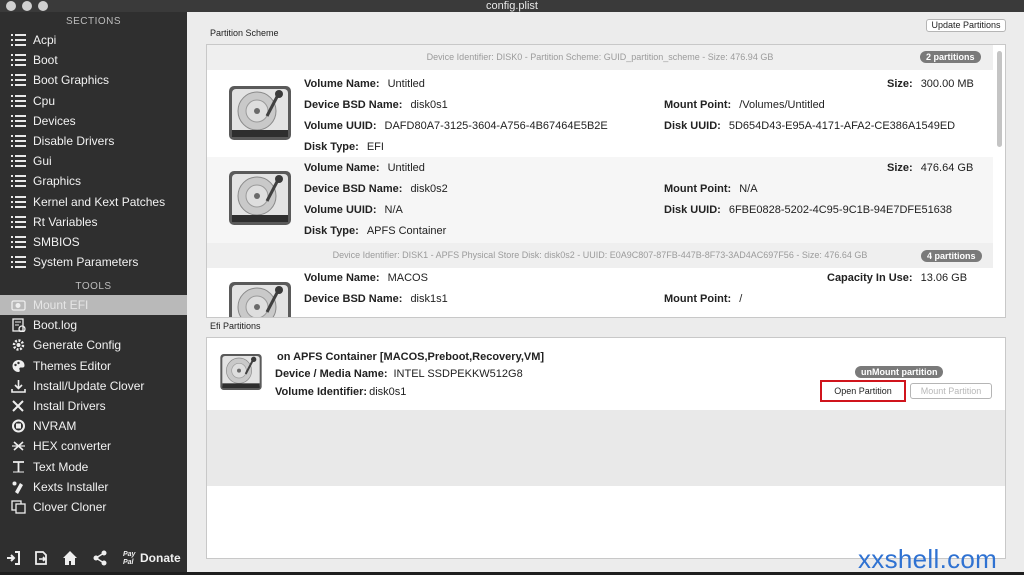 This screenshot has width=1024, height=575. What do you see at coordinates (93, 345) in the screenshot?
I see `sidebar-item-generate-config: Generate Config` at bounding box center [93, 345].